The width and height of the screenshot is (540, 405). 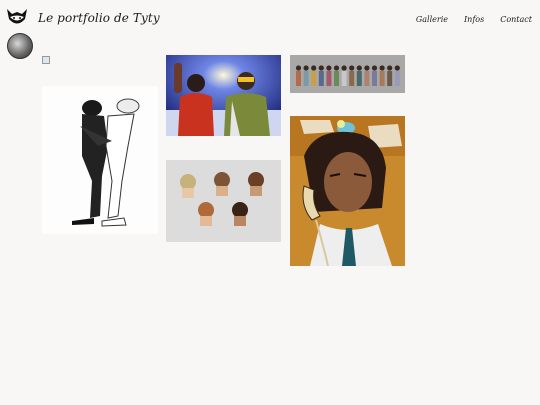 What do you see at coordinates (100, 160) in the screenshot?
I see `artwork-inked-figures` at bounding box center [100, 160].